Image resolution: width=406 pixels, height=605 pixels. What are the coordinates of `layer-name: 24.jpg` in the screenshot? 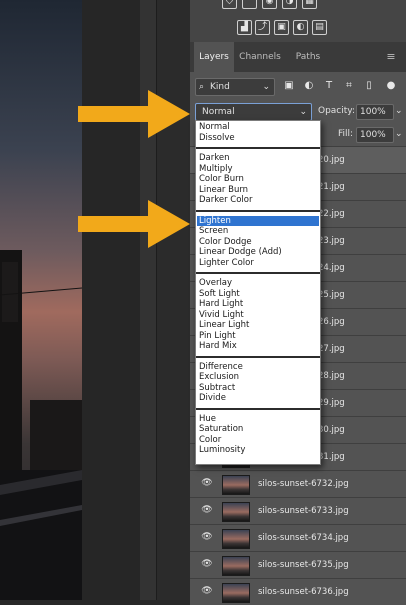 It's located at (331, 268).